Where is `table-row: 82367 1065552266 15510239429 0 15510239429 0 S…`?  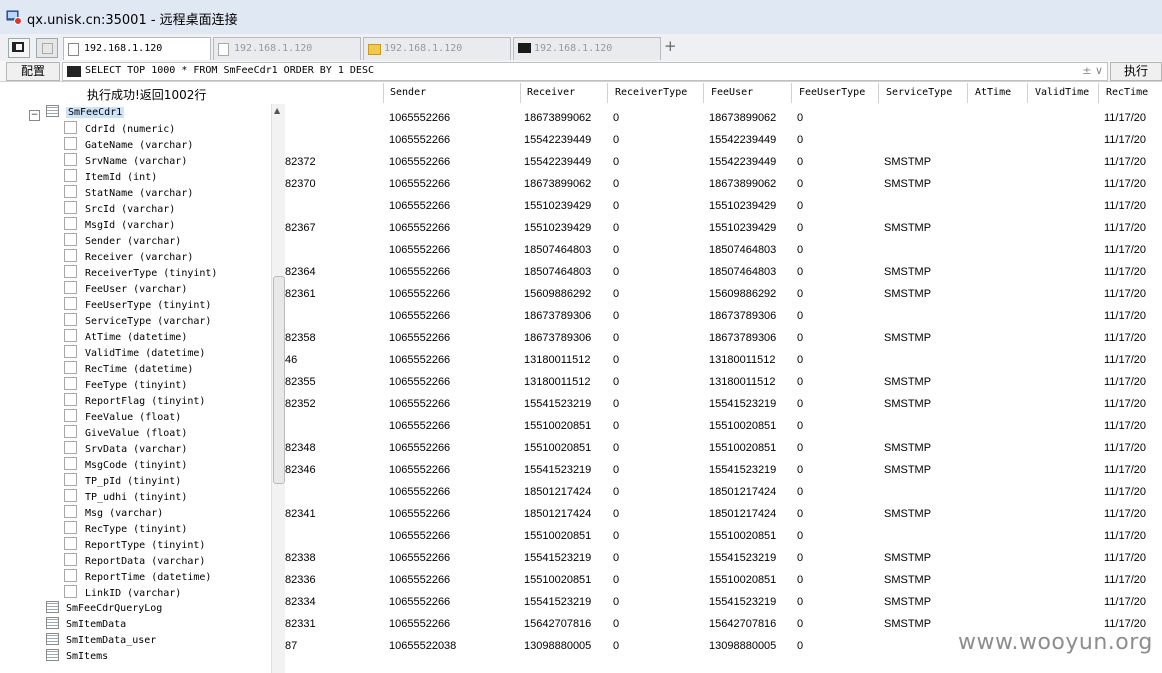 table-row: 82367 1065552266 15510239429 0 15510239429 0 S… is located at coordinates (723, 228).